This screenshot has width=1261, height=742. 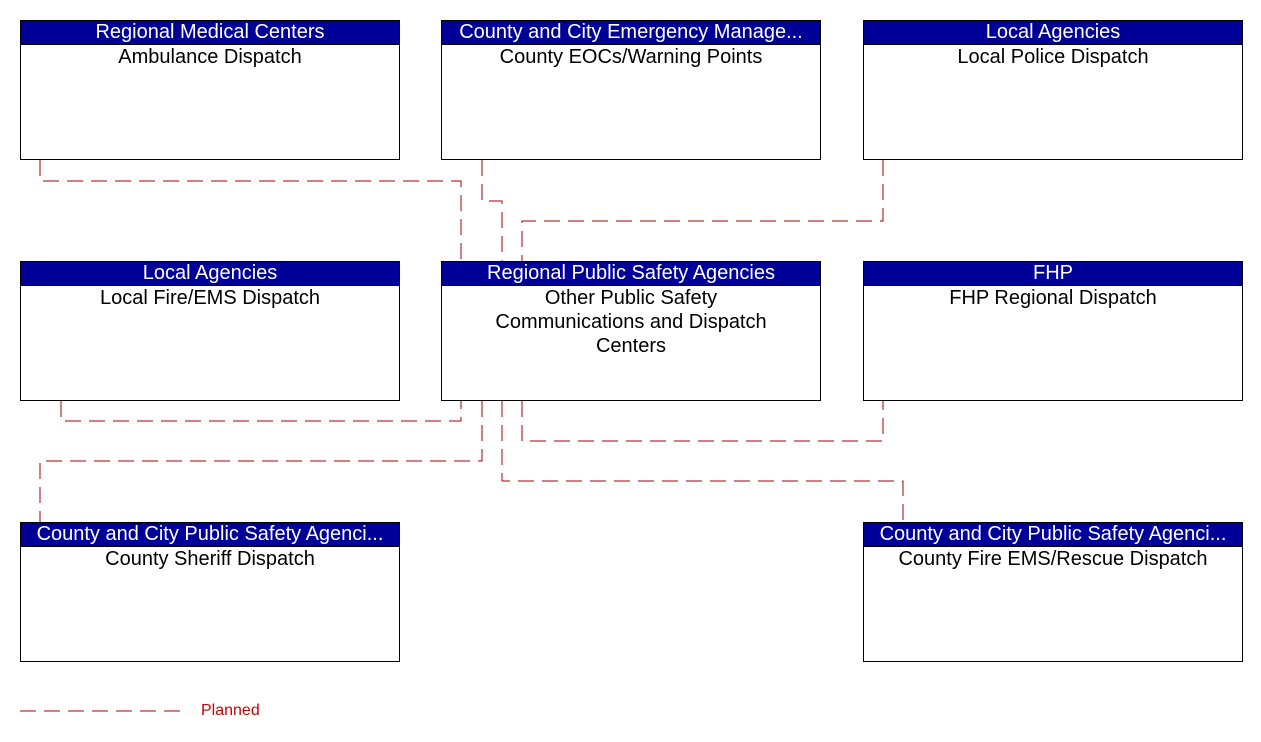 I want to click on node-local-fire: Local Agencies Local Fire/EMS Dispatch, so click(x=210, y=331).